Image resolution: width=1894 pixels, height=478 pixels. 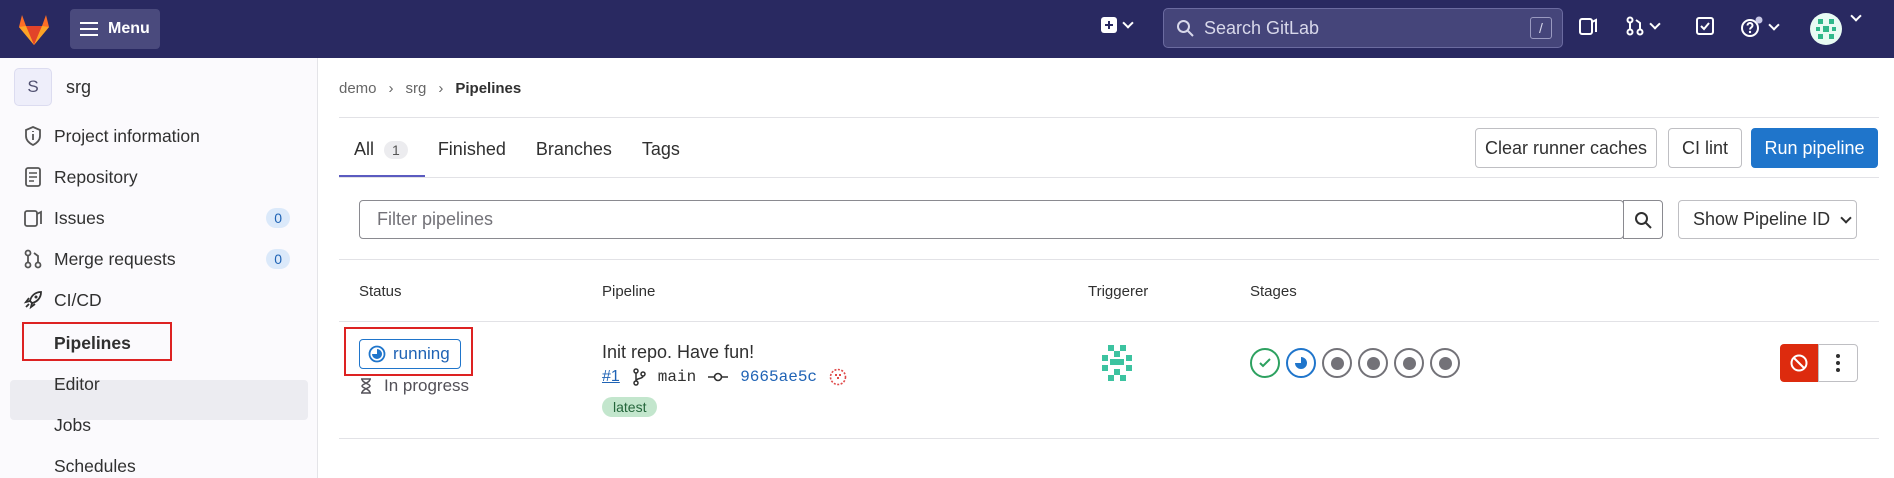 I want to click on doc-icon, so click(x=33, y=177).